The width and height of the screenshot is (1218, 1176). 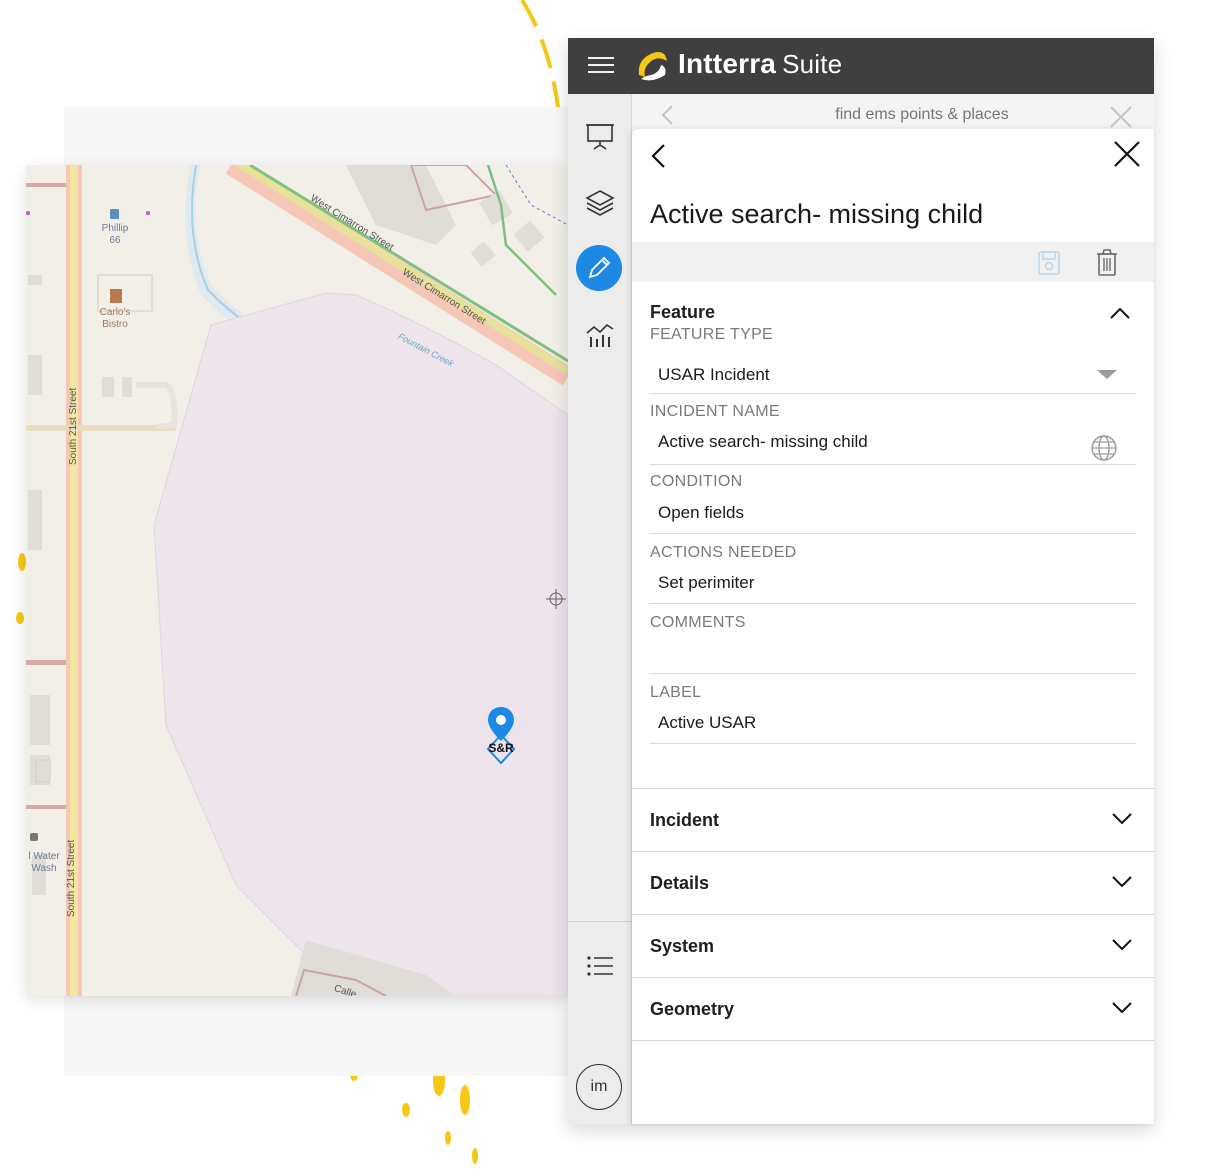 What do you see at coordinates (715, 411) in the screenshot?
I see `incident-name-label: INCIDENT NAME` at bounding box center [715, 411].